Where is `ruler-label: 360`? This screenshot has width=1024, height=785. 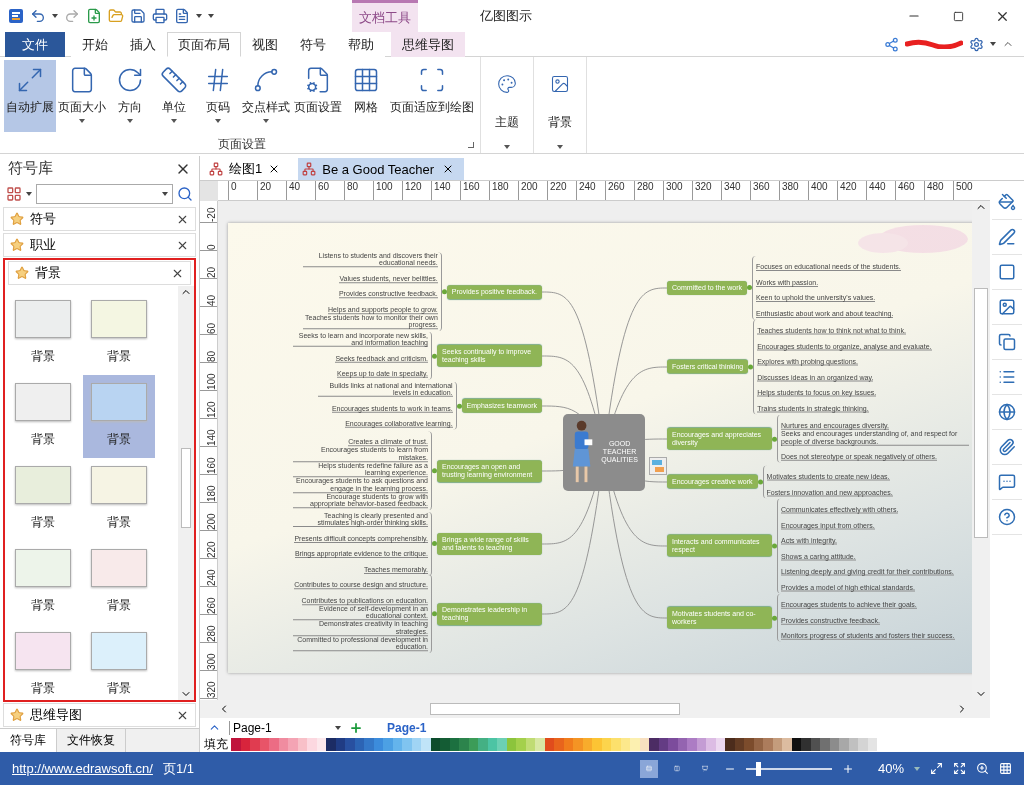 ruler-label: 360 is located at coordinates (764, 190).